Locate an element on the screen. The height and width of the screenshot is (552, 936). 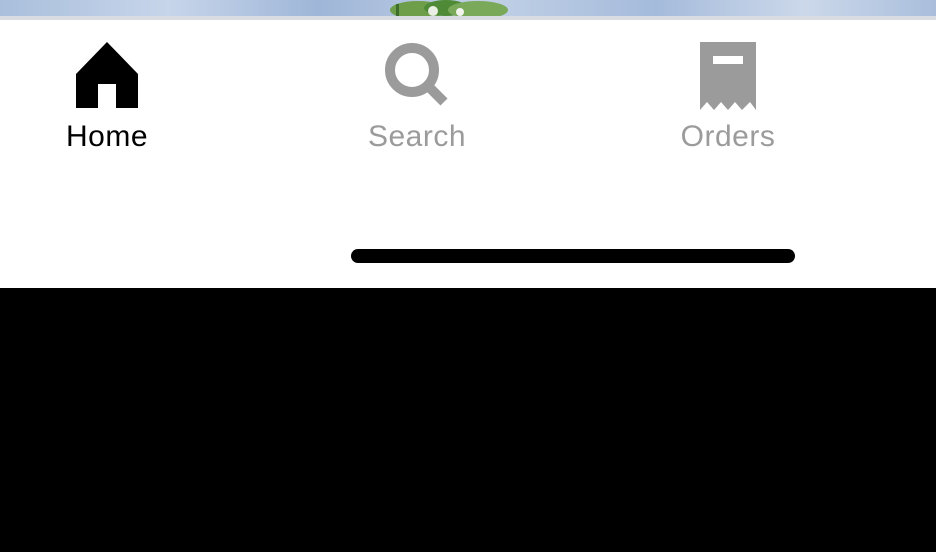
tab-home: Home is located at coordinates (107, 95).